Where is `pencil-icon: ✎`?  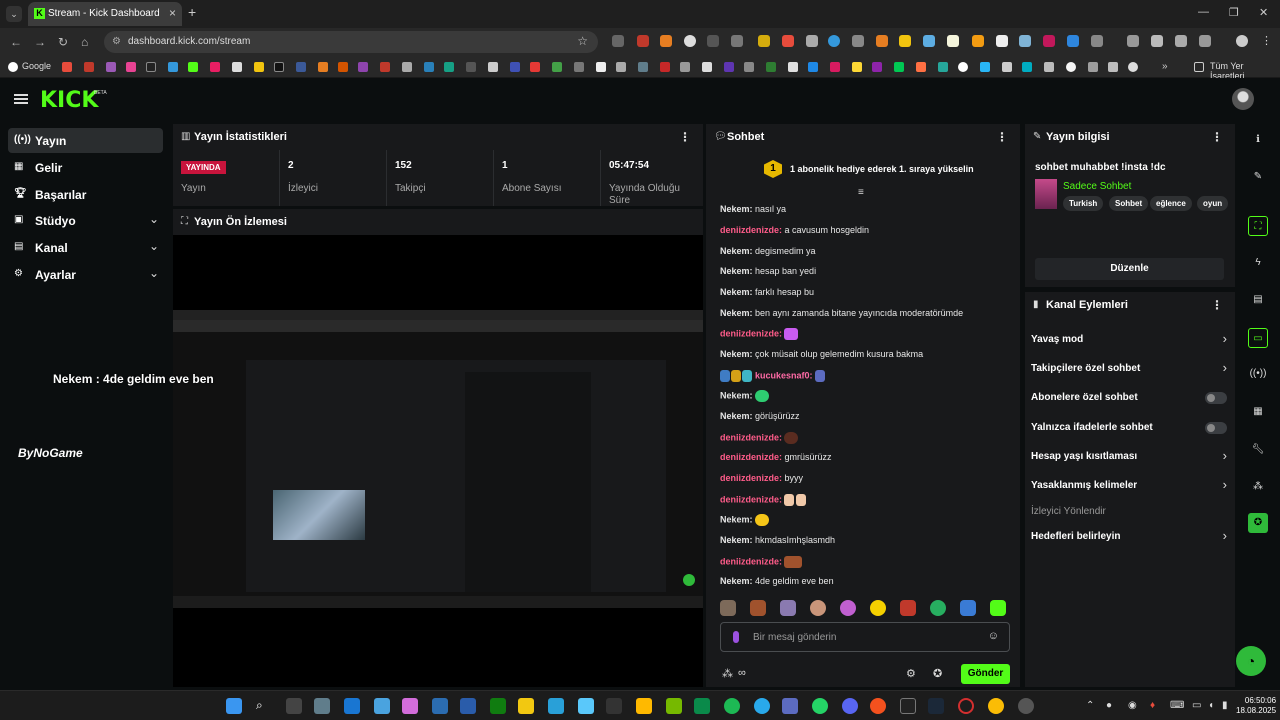
pencil-icon: ✎ is located at coordinates (1258, 177).